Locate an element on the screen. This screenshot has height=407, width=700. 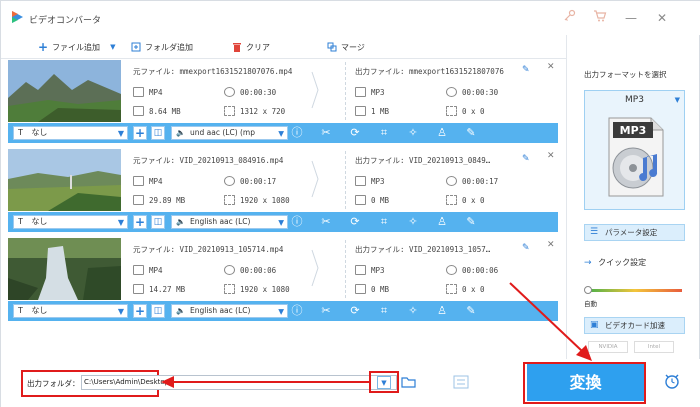
clear-button: クリア is located at coordinates (251, 47).